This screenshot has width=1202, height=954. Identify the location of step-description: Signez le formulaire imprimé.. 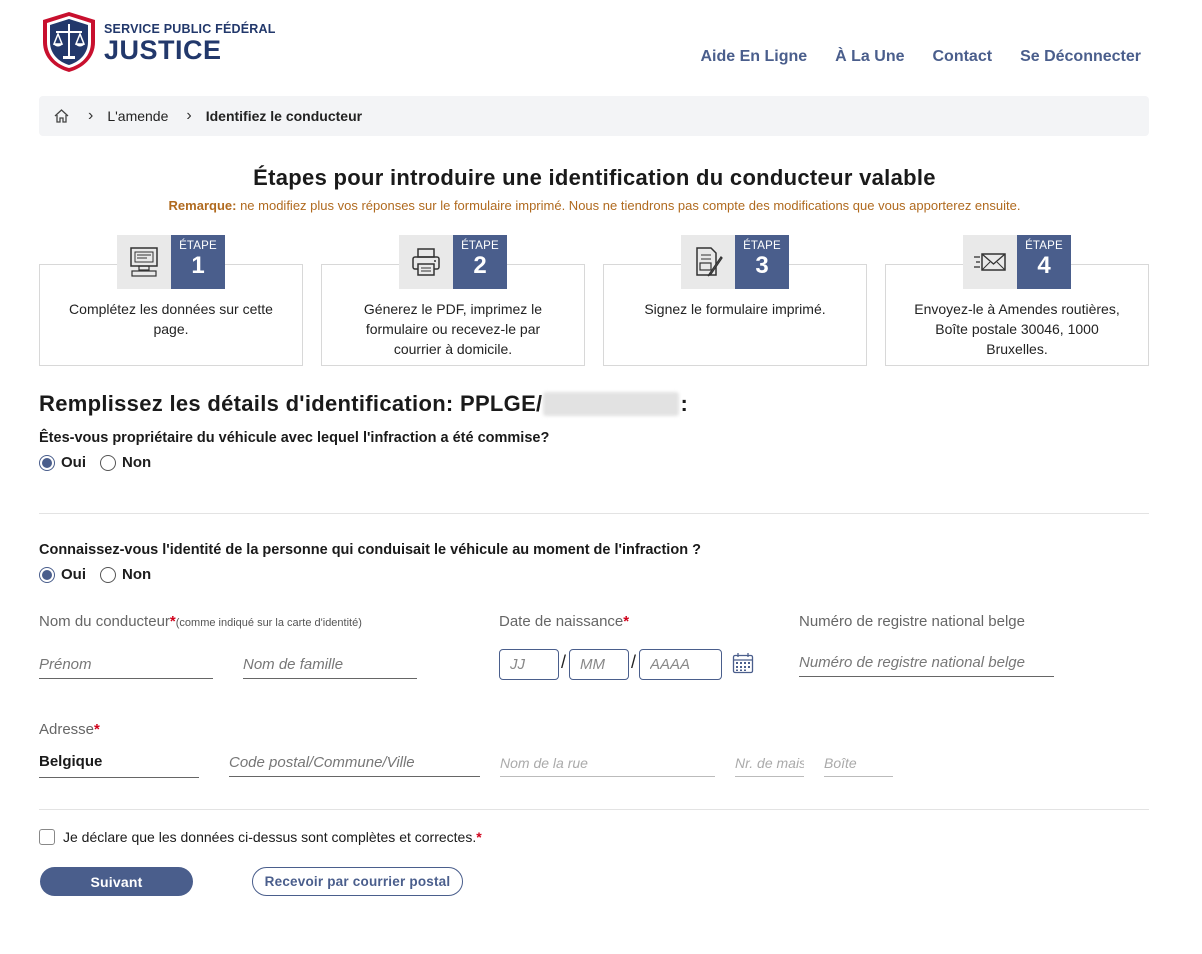
(735, 309).